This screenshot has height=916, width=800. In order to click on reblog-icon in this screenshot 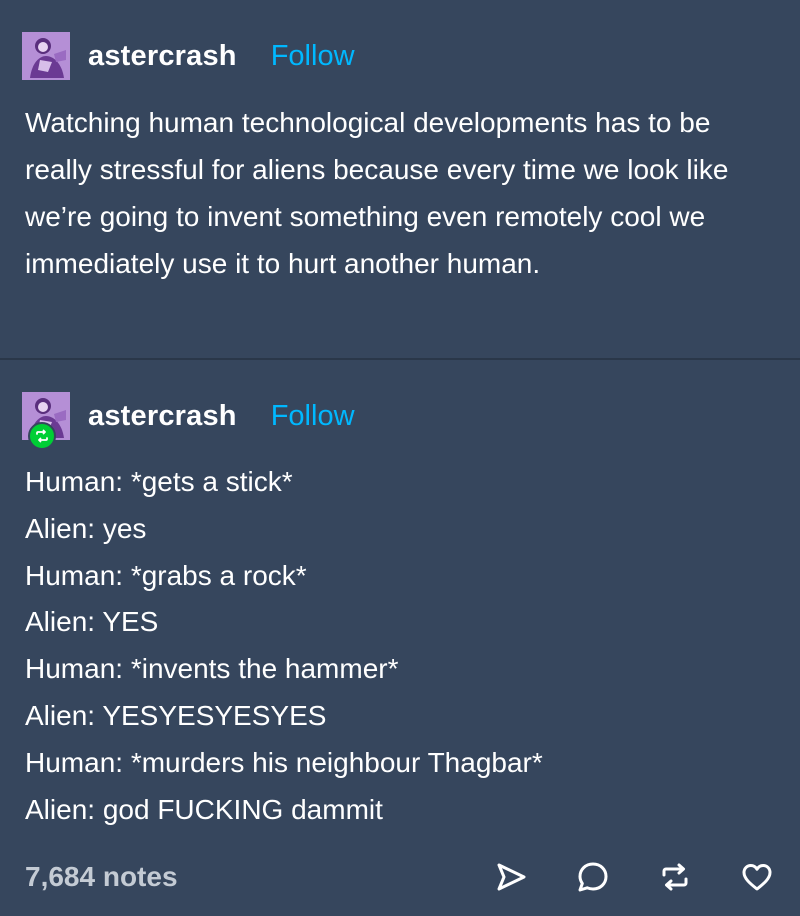, I will do `click(675, 877)`.